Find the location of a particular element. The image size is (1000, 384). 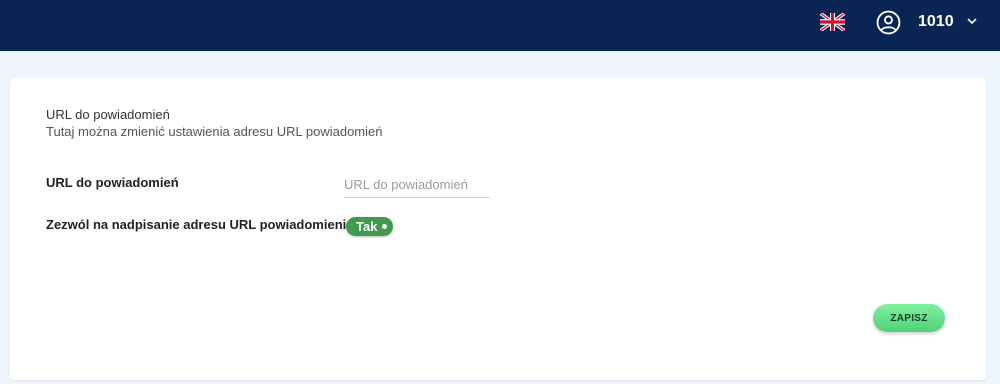

toggle-knob is located at coordinates (384, 226).